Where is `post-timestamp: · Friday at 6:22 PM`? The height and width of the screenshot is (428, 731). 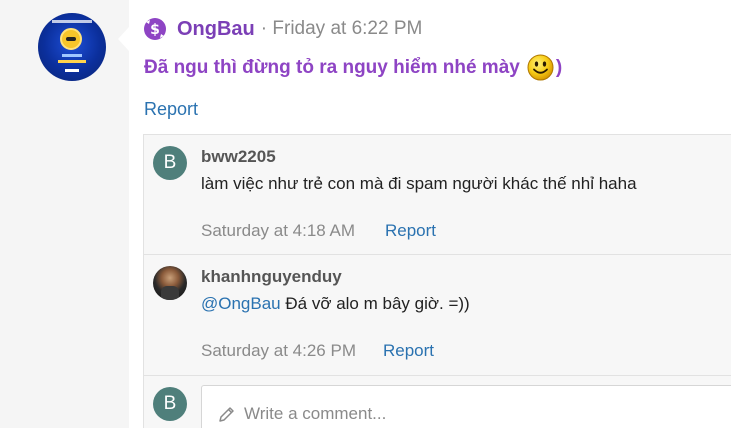 post-timestamp: · Friday at 6:22 PM is located at coordinates (342, 29).